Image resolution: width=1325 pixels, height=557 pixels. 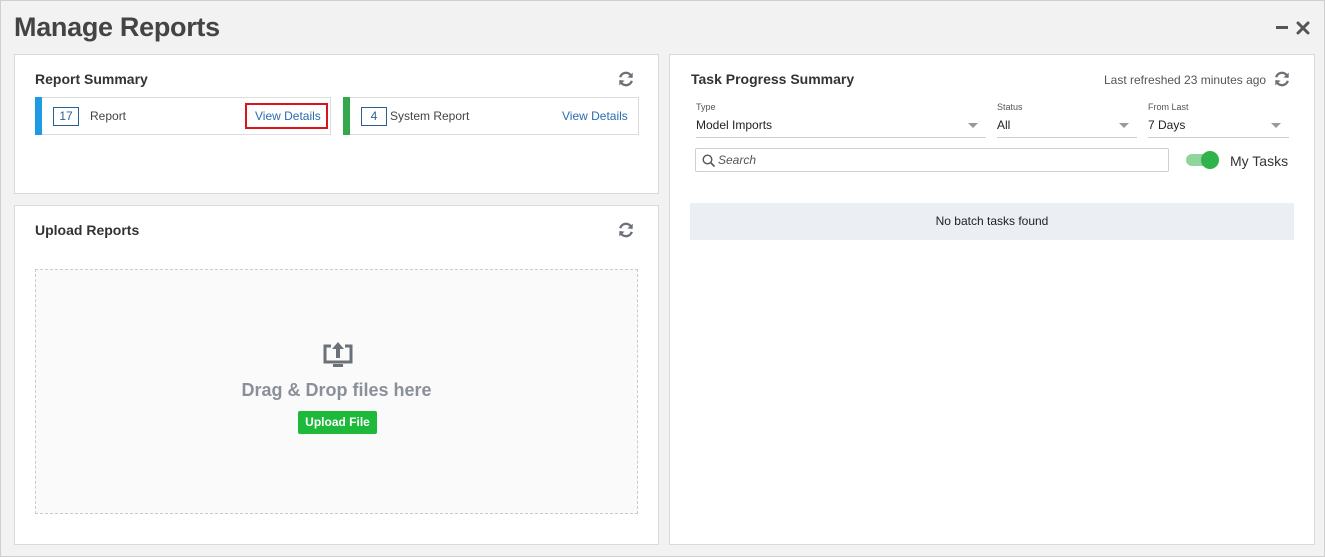 I want to click on system-report-card-label: System Report, so click(x=430, y=116).